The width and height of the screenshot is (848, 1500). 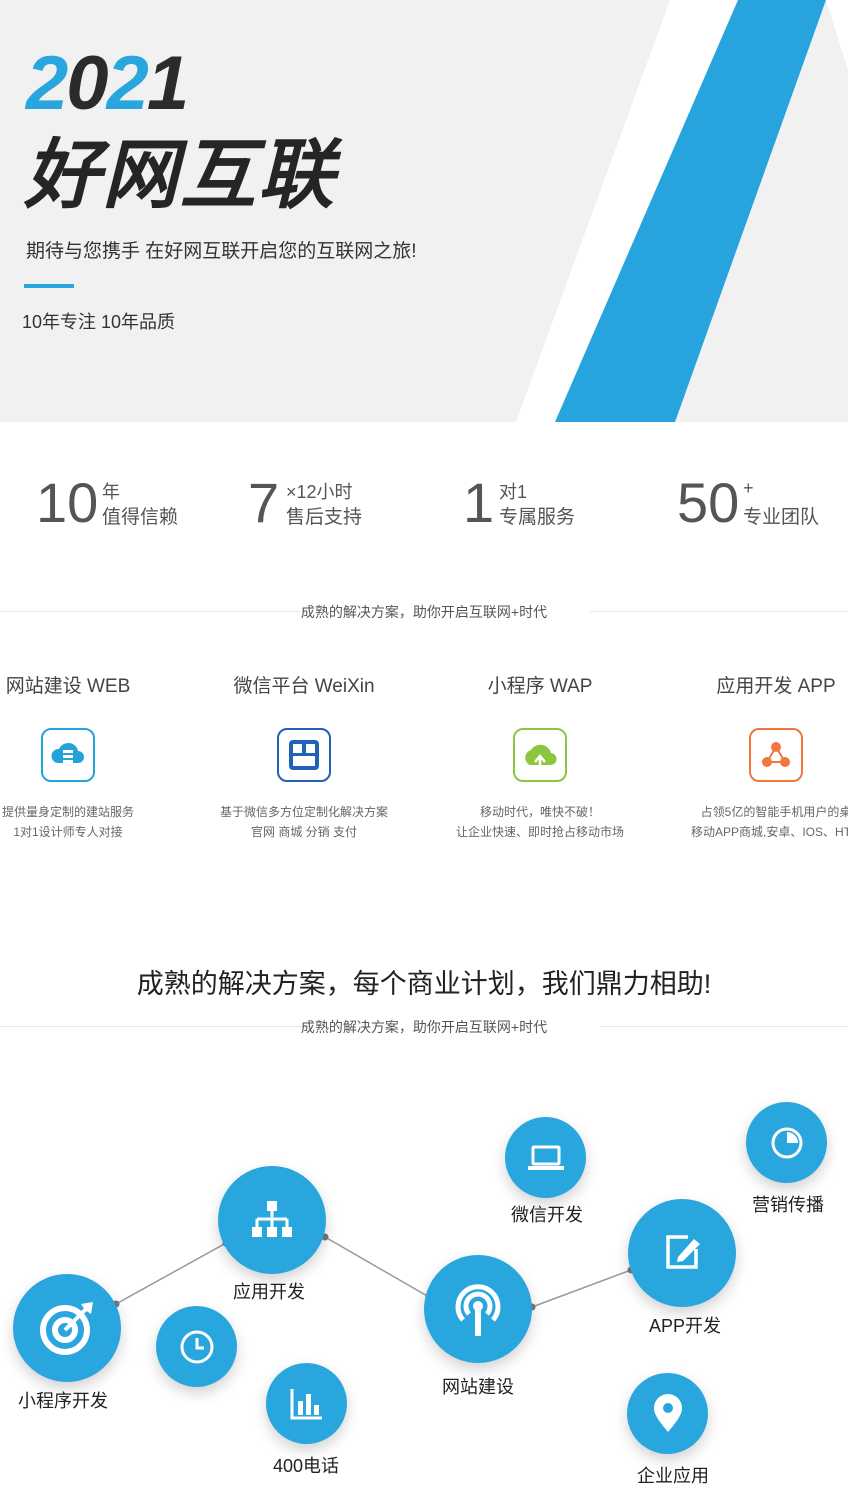 I want to click on bar-chart-icon, so click(x=306, y=1403).